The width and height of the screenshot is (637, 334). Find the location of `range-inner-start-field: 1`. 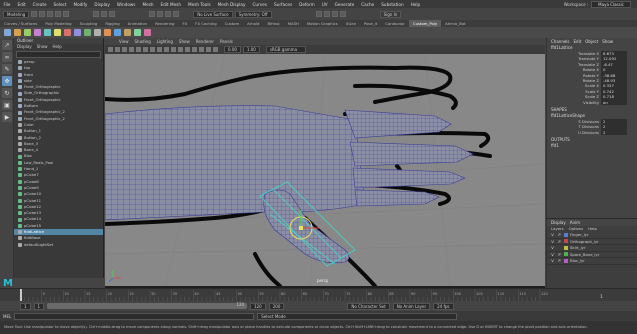

range-inner-start-field: 1 is located at coordinates (39, 306).